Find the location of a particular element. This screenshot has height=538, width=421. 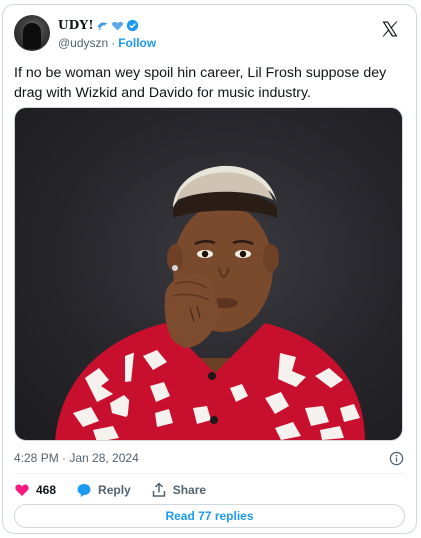

handle-row: @udyszn · Follow is located at coordinates (107, 43).